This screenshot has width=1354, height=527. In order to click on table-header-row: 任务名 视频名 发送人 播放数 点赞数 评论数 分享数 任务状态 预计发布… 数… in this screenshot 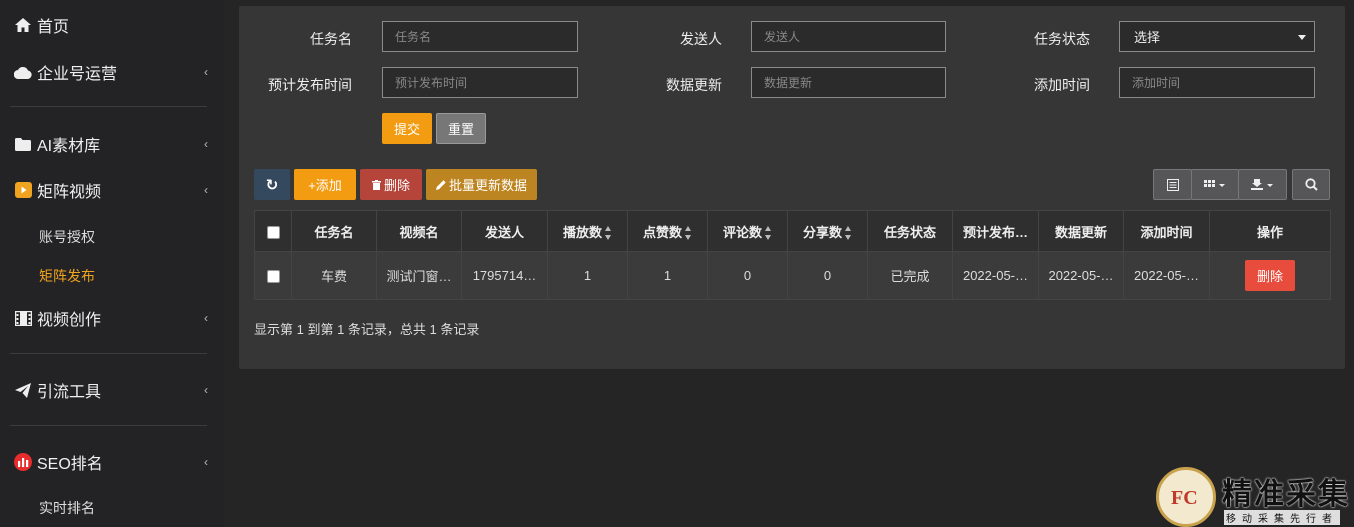, I will do `click(792, 231)`.